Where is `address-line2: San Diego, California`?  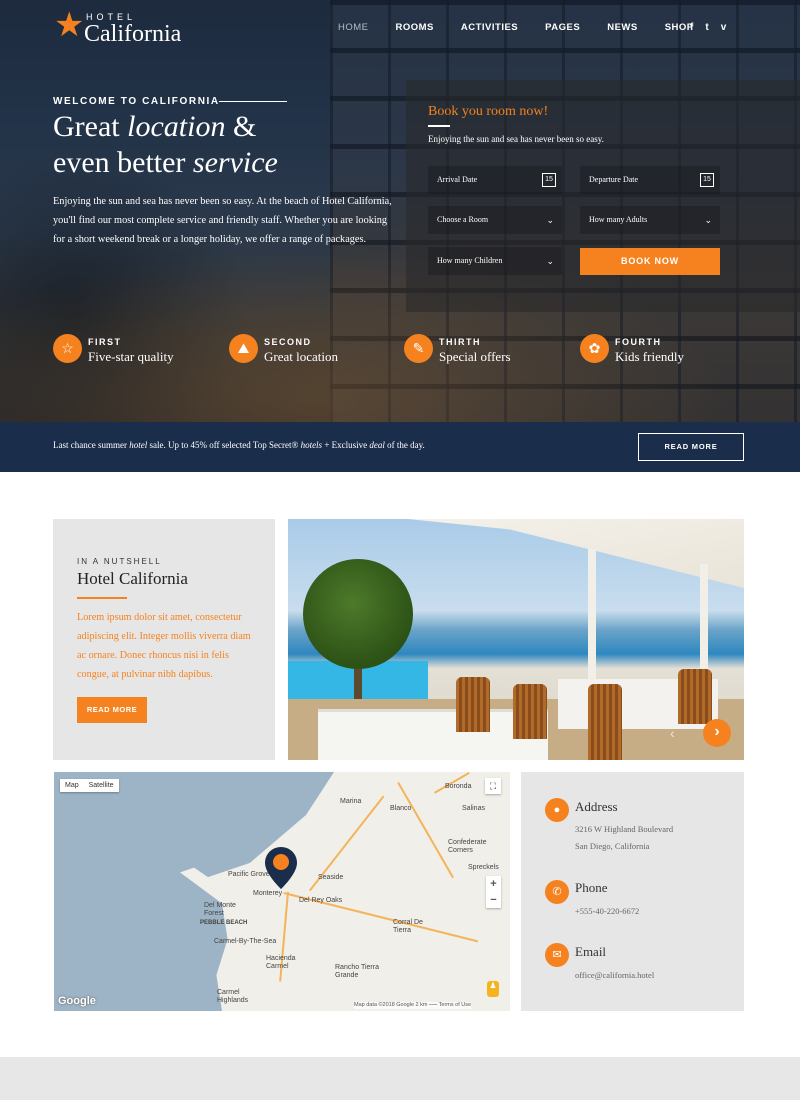
address-line2: San Diego, California is located at coordinates (612, 846).